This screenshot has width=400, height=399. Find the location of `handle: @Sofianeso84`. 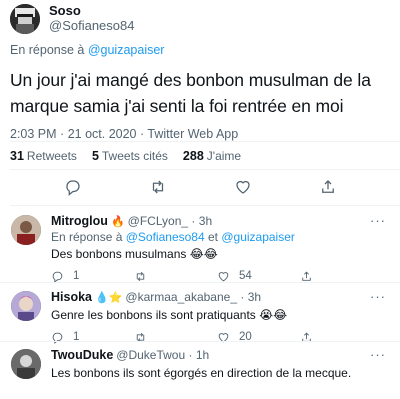

handle: @Sofianeso84 is located at coordinates (91, 25).